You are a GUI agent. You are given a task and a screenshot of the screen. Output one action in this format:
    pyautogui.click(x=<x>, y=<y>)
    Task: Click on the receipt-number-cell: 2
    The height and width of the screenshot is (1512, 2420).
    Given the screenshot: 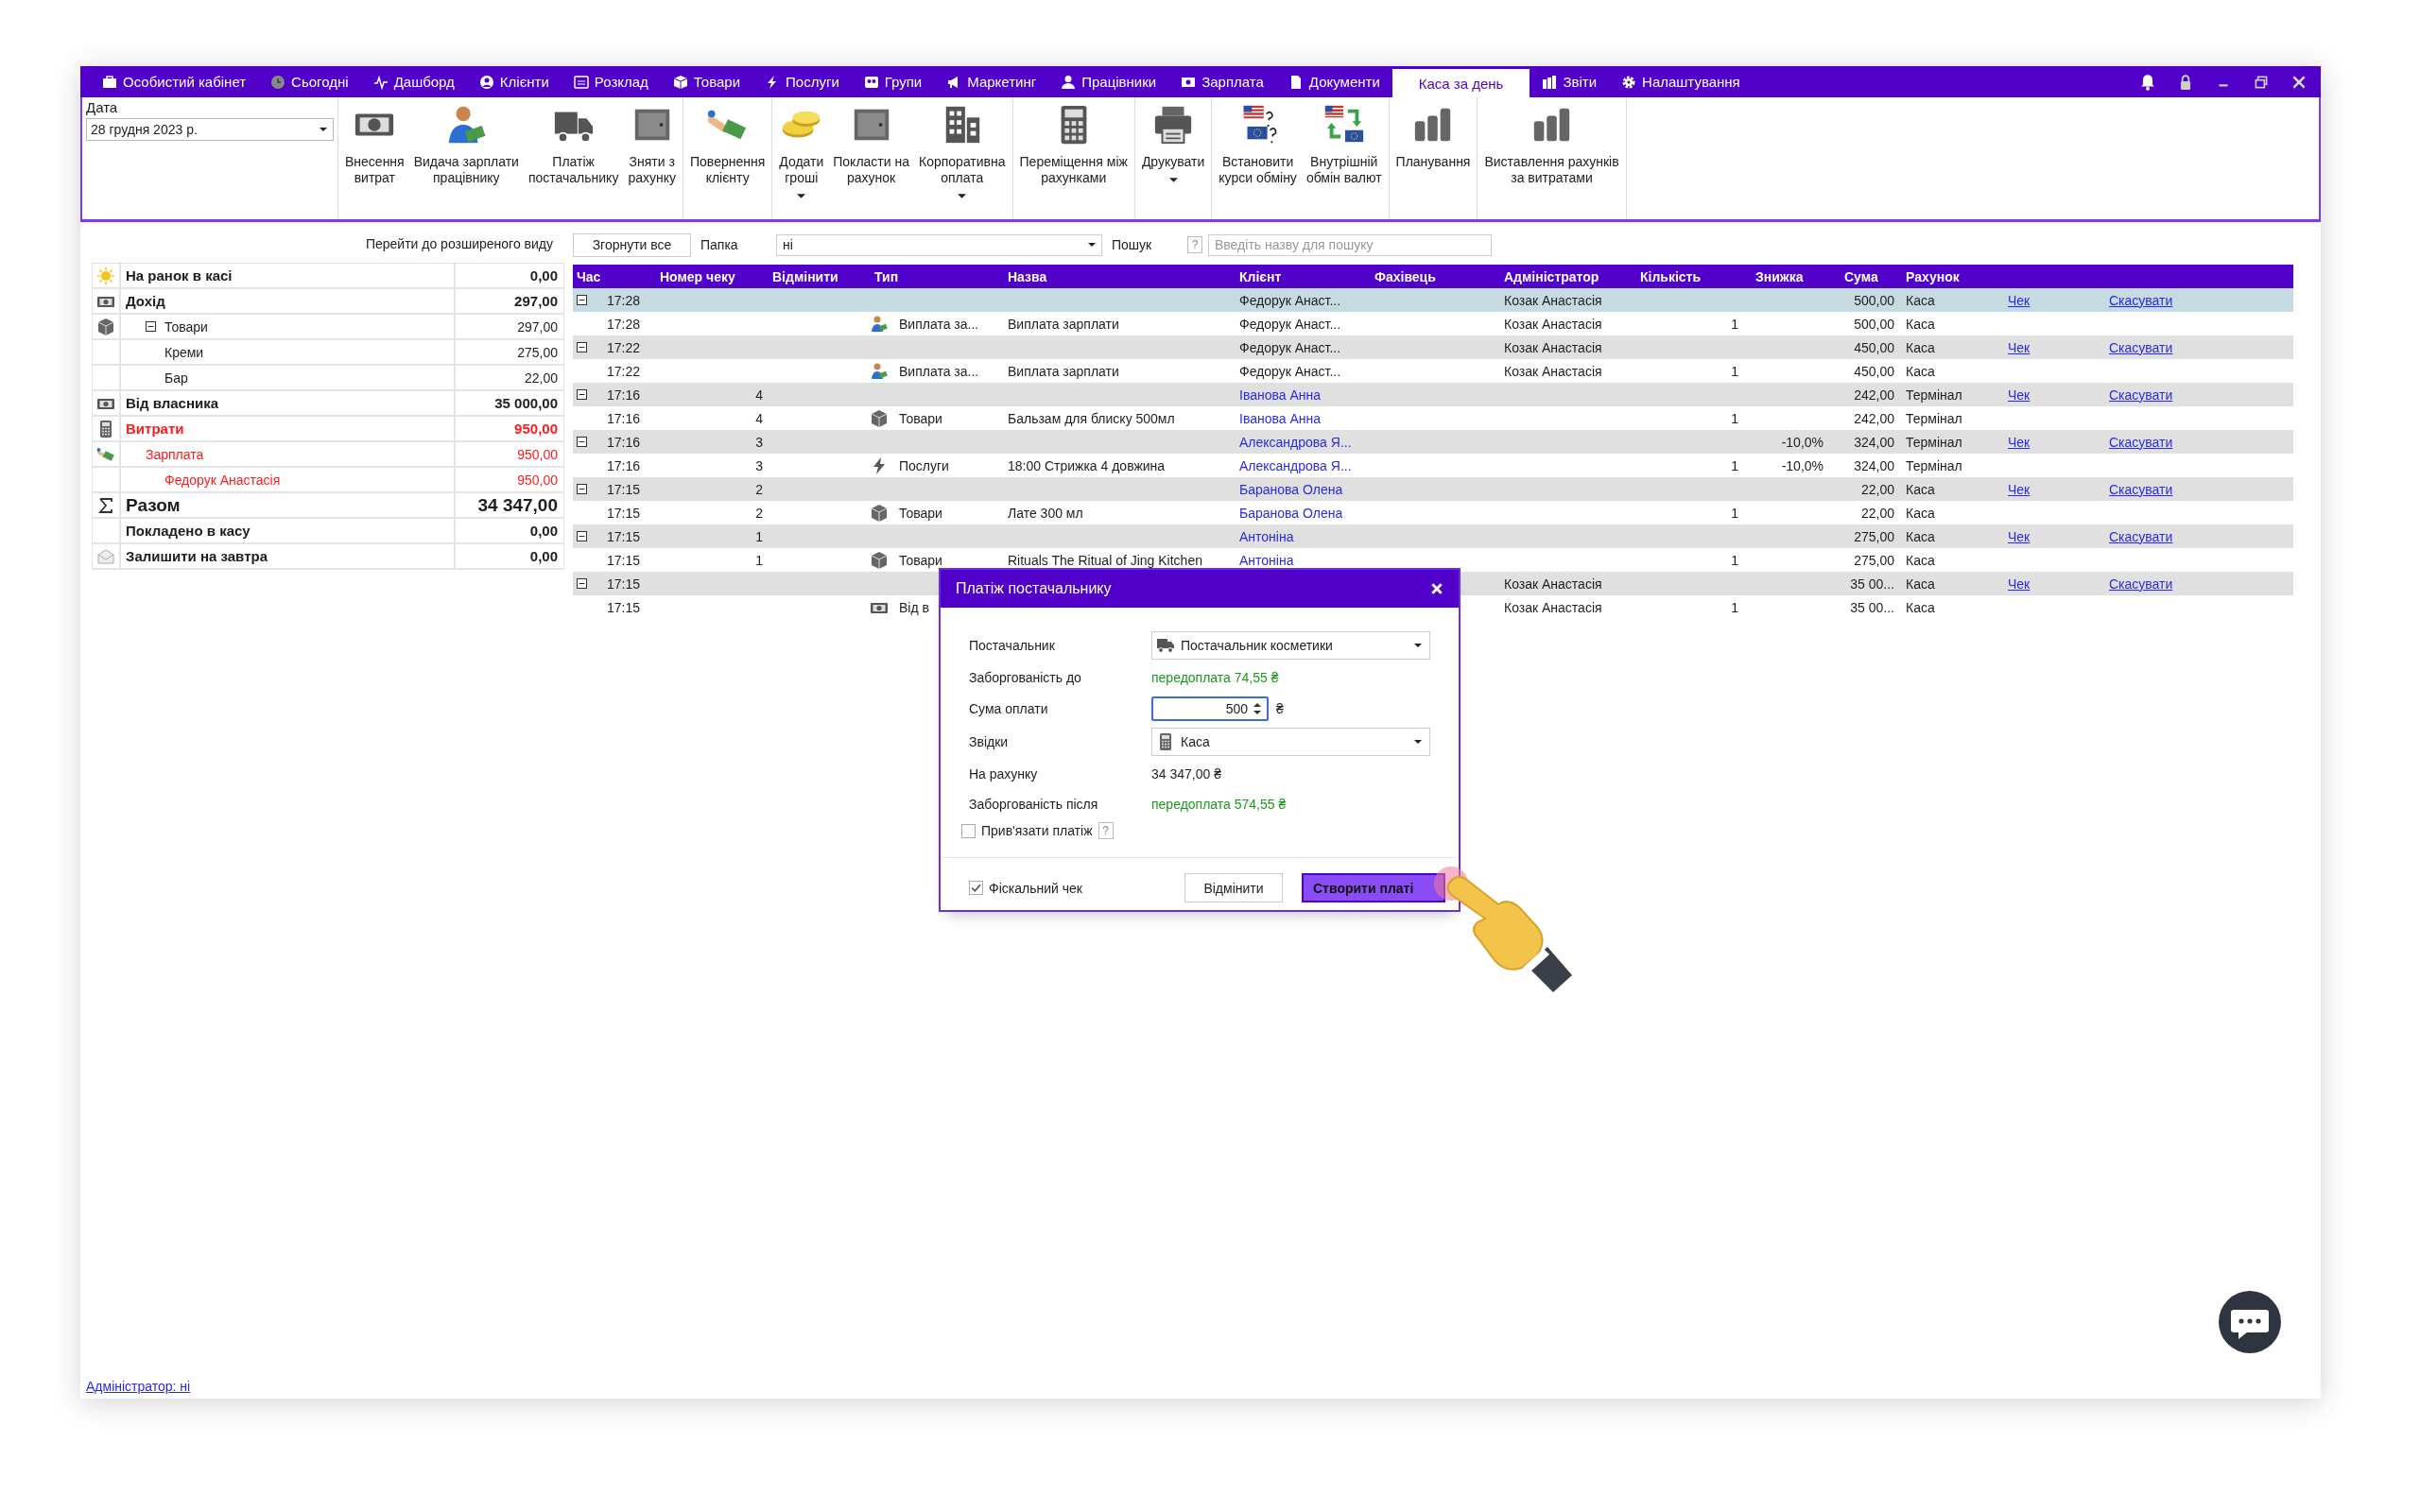 What is the action you would take?
    pyautogui.click(x=759, y=513)
    